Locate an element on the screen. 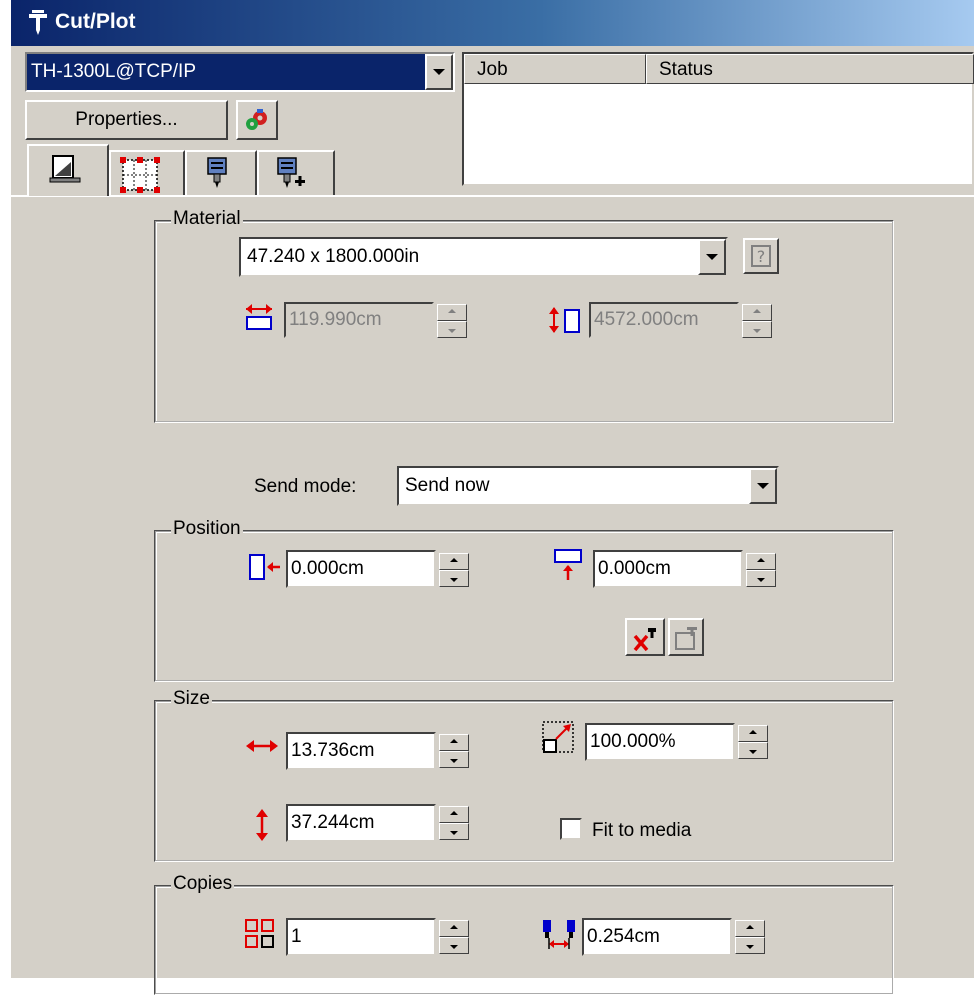 The image size is (974, 995). material-dropdown-arrow is located at coordinates (712, 257).